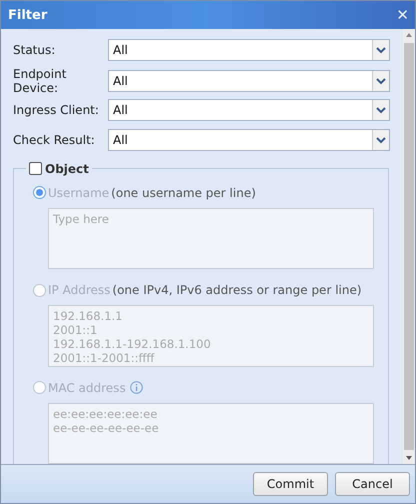  What do you see at coordinates (56, 110) in the screenshot?
I see `field-label: Ingress Client:` at bounding box center [56, 110].